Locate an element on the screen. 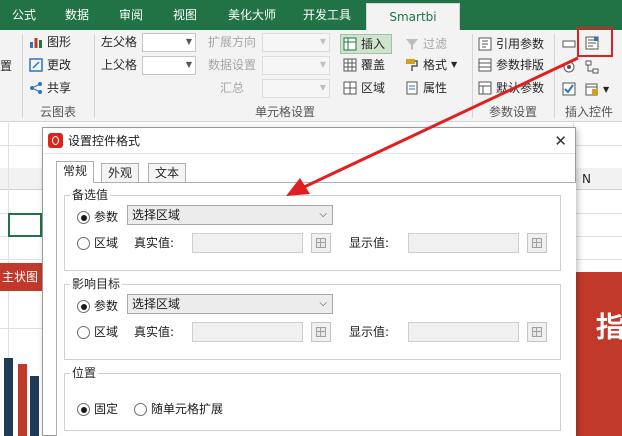 The image size is (622, 436). banner-text: 指 is located at coordinates (607, 326).